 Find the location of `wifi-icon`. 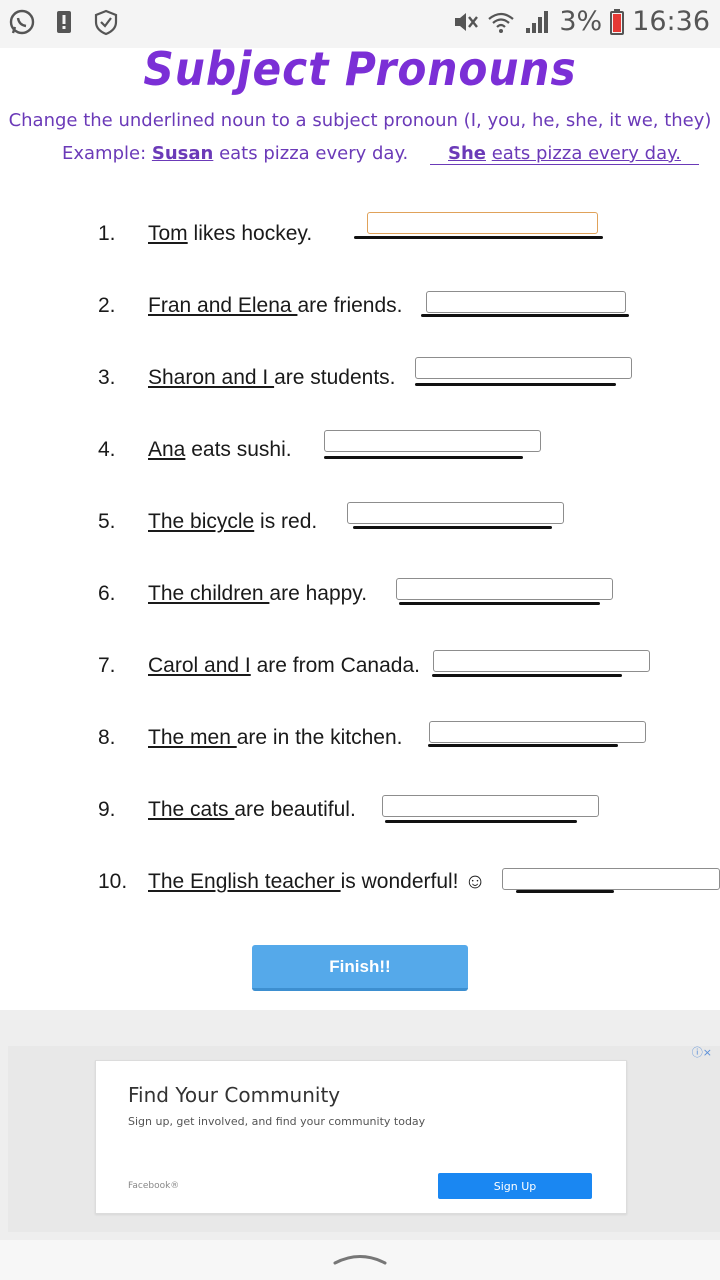

wifi-icon is located at coordinates (501, 22).